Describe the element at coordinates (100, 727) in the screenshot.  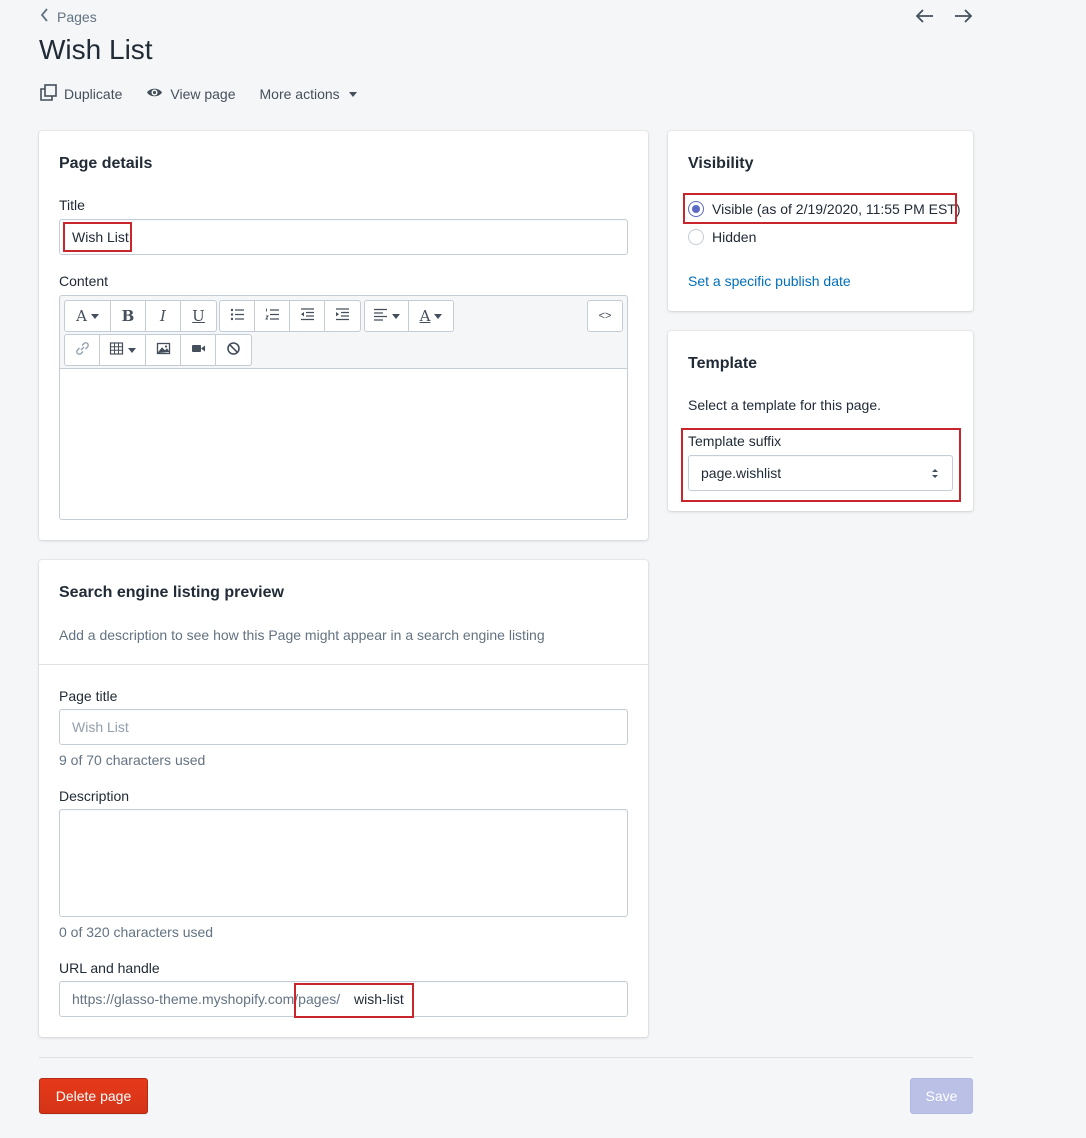
I see `seo-page-title-placeholder: Wish List` at that location.